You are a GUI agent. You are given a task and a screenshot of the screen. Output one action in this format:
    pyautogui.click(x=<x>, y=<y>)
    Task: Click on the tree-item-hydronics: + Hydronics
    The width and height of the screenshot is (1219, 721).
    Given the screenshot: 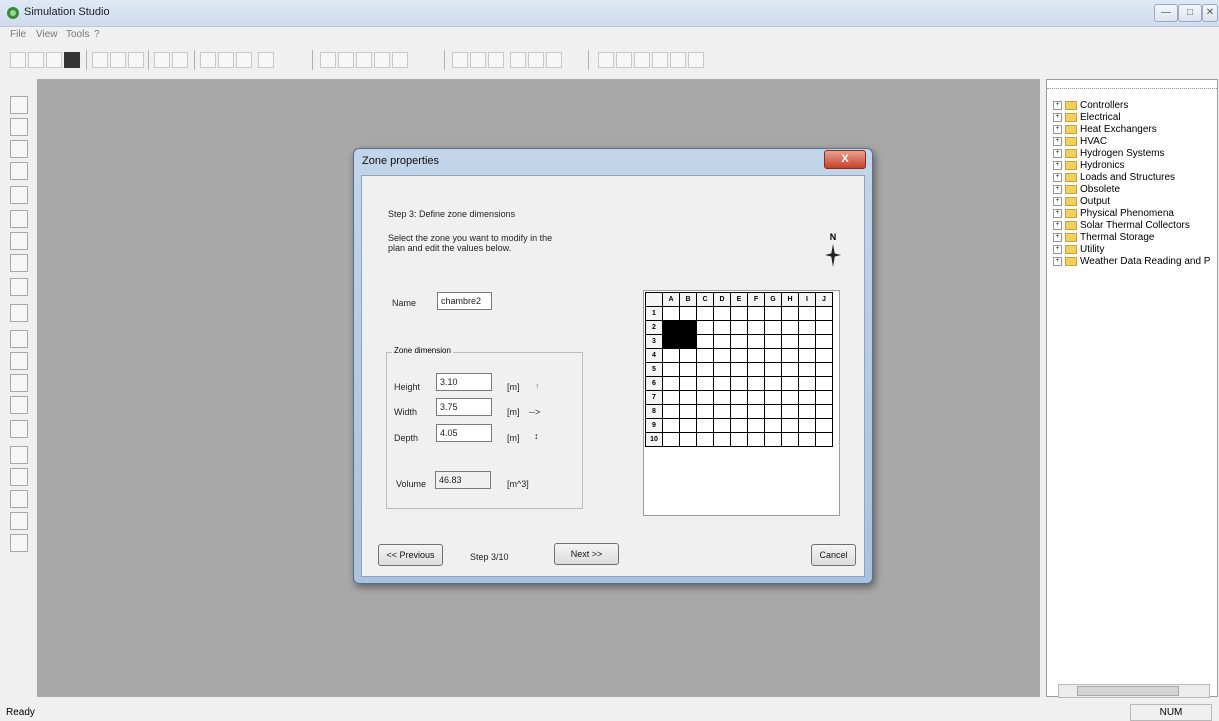 What is the action you would take?
    pyautogui.click(x=1088, y=166)
    